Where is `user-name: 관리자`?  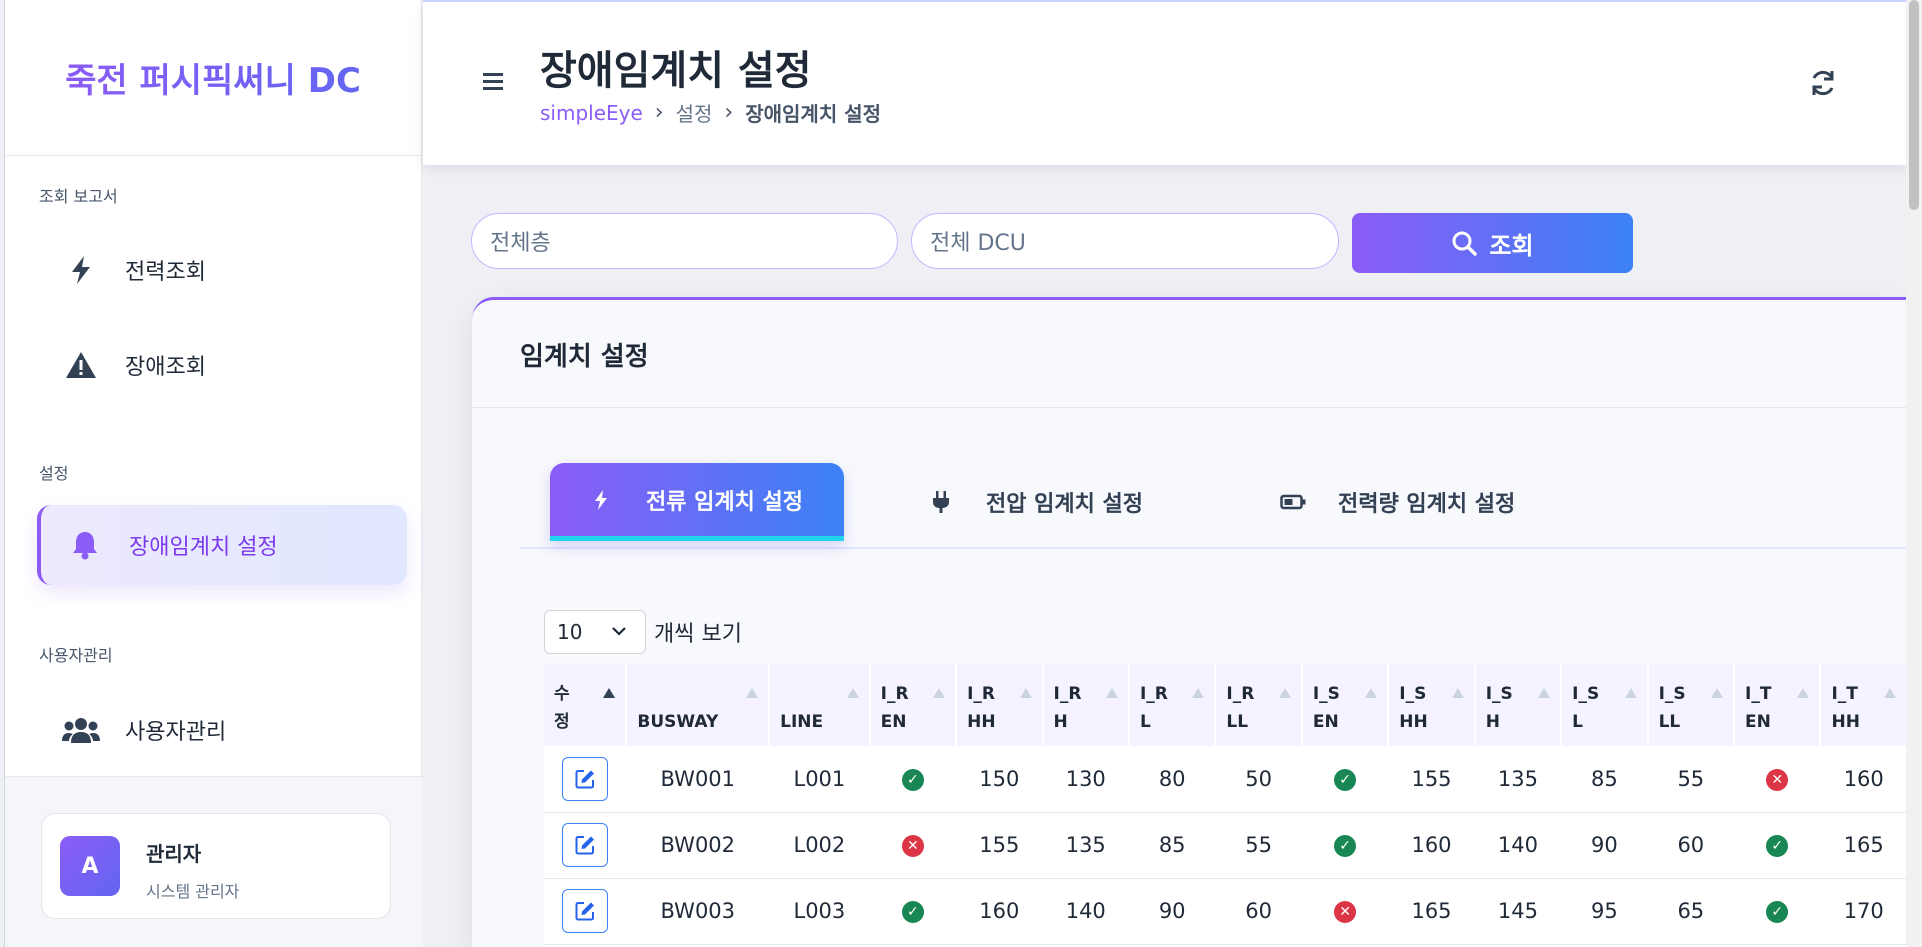
user-name: 관리자 is located at coordinates (174, 854).